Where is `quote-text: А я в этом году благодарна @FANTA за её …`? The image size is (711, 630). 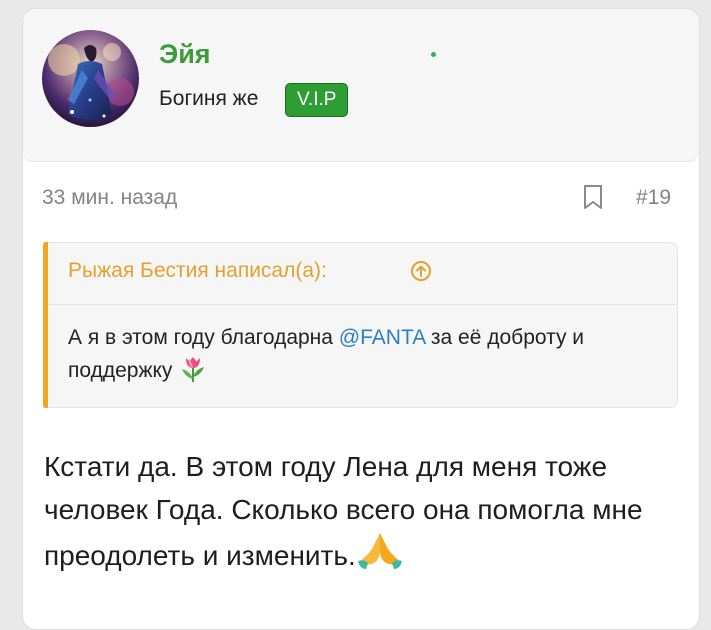 quote-text: А я в этом году благодарна @FANTA за её … is located at coordinates (348, 354).